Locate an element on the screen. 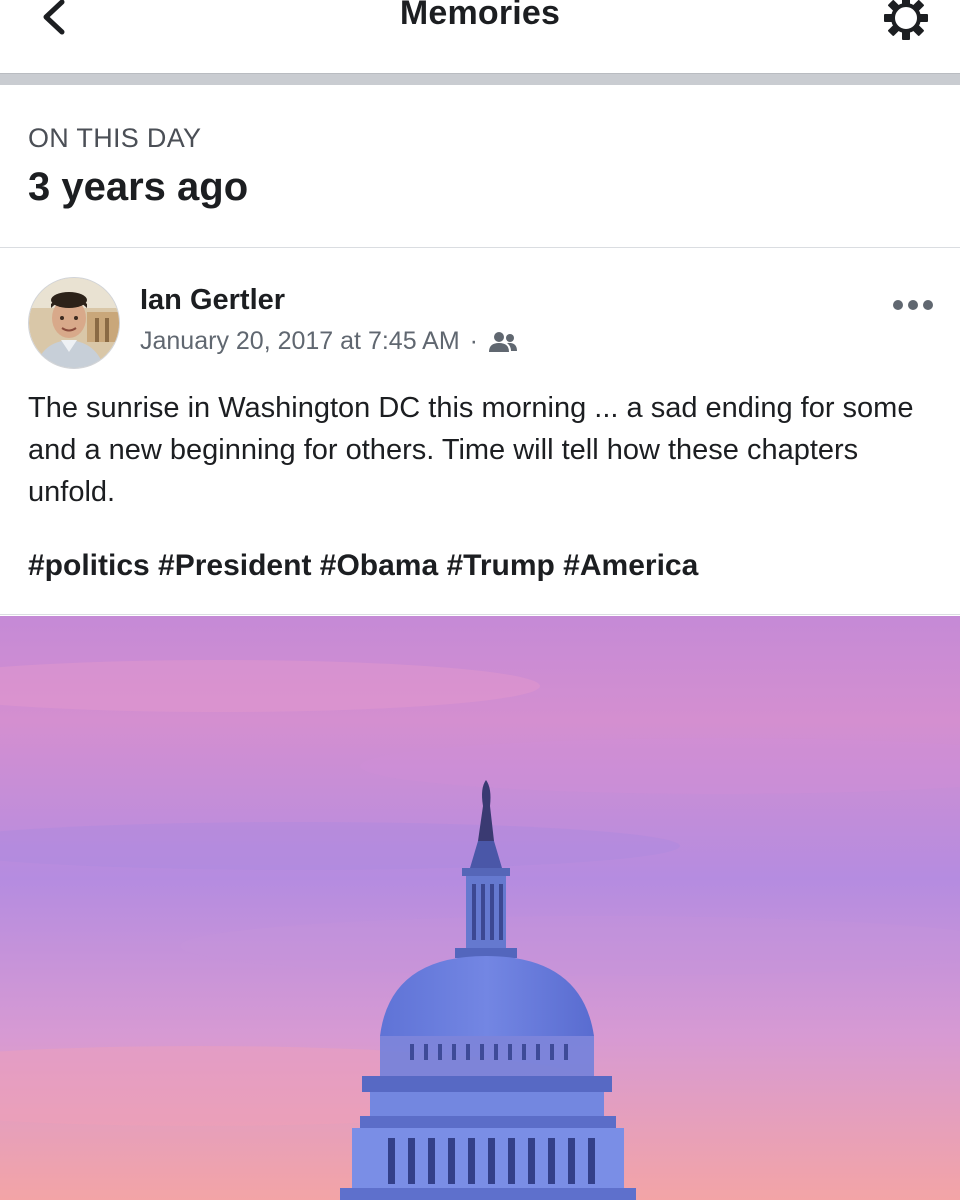  section-label: ON THIS DAY is located at coordinates (115, 138).